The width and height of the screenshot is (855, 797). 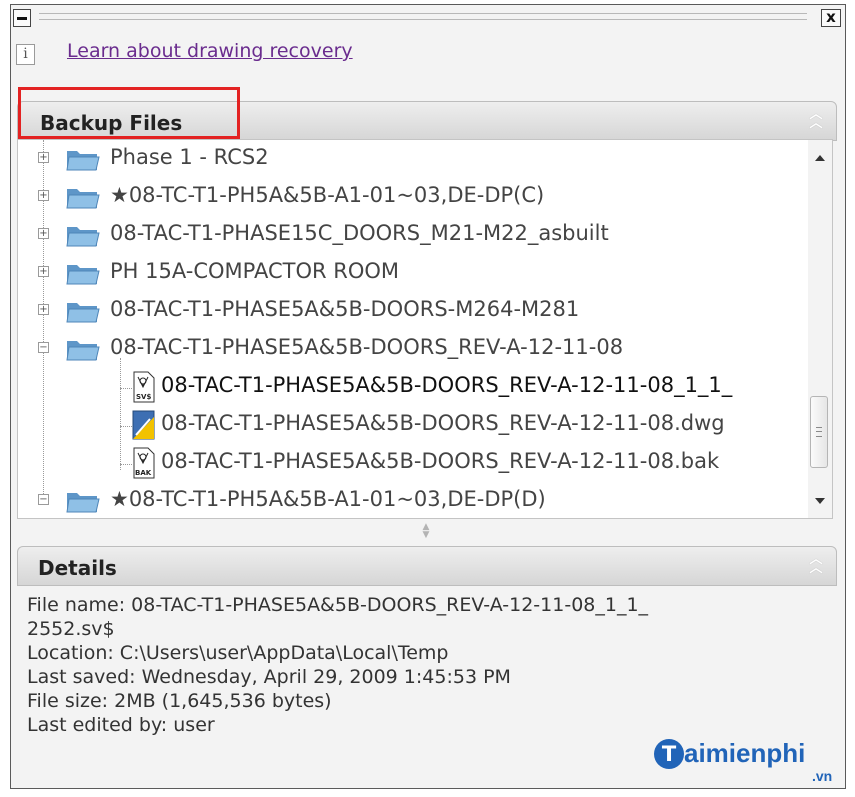 What do you see at coordinates (143, 397) in the screenshot?
I see `svg-text: SV$` at bounding box center [143, 397].